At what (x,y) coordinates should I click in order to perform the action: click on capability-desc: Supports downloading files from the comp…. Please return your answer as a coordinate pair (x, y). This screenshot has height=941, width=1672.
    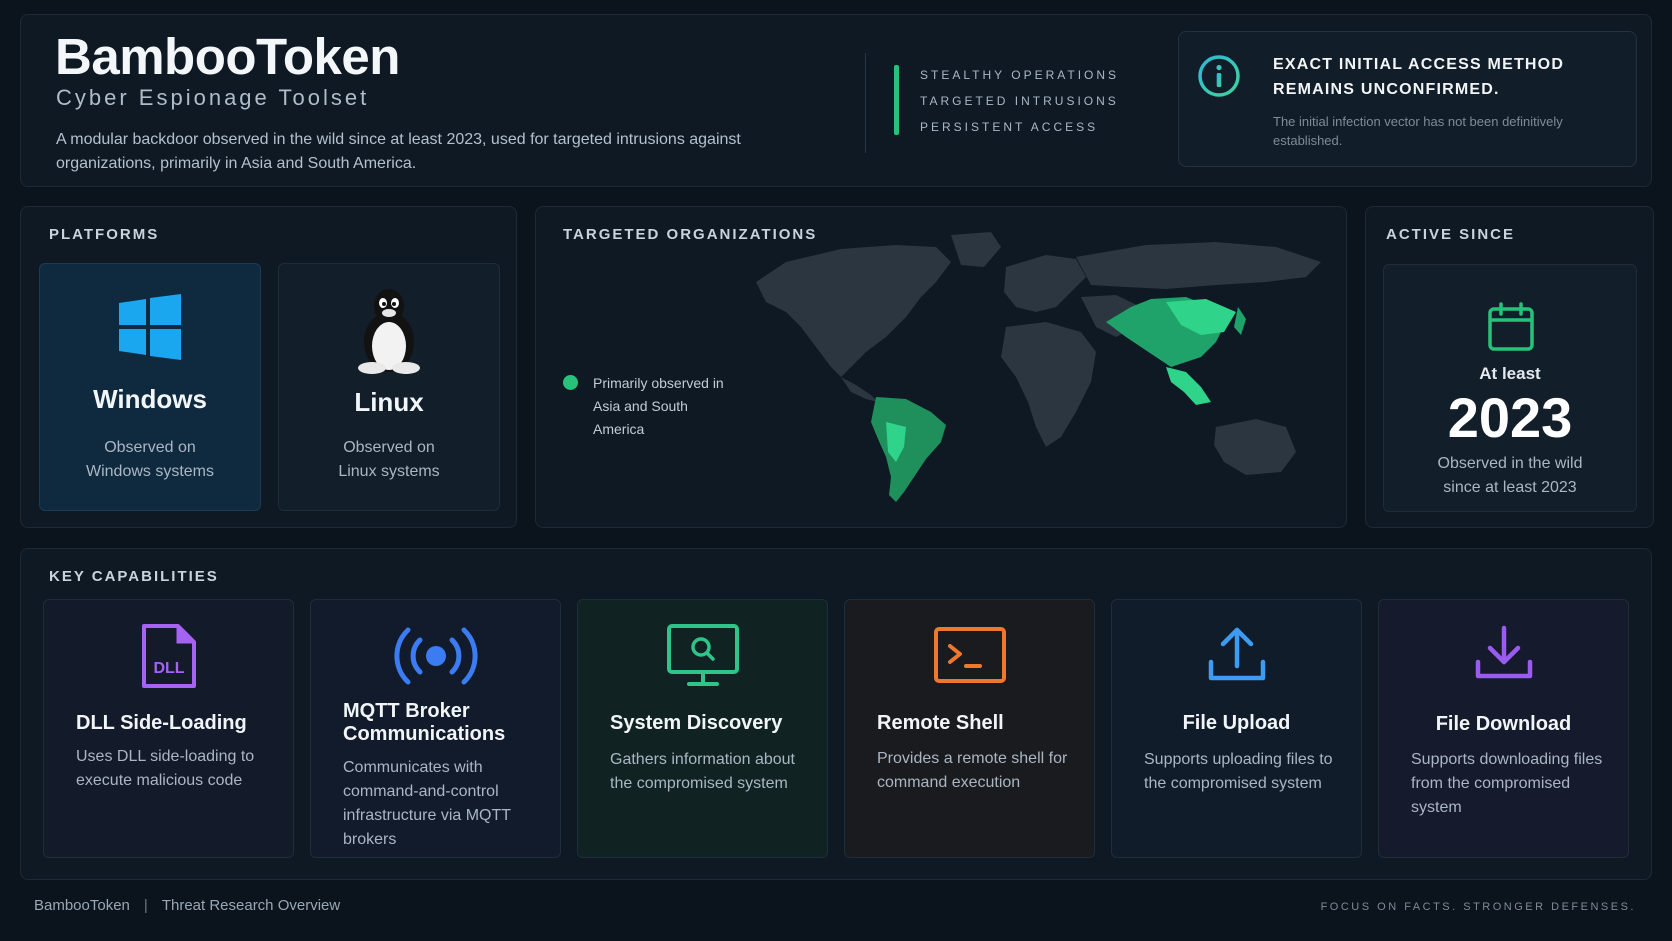
    Looking at the image, I should click on (1507, 783).